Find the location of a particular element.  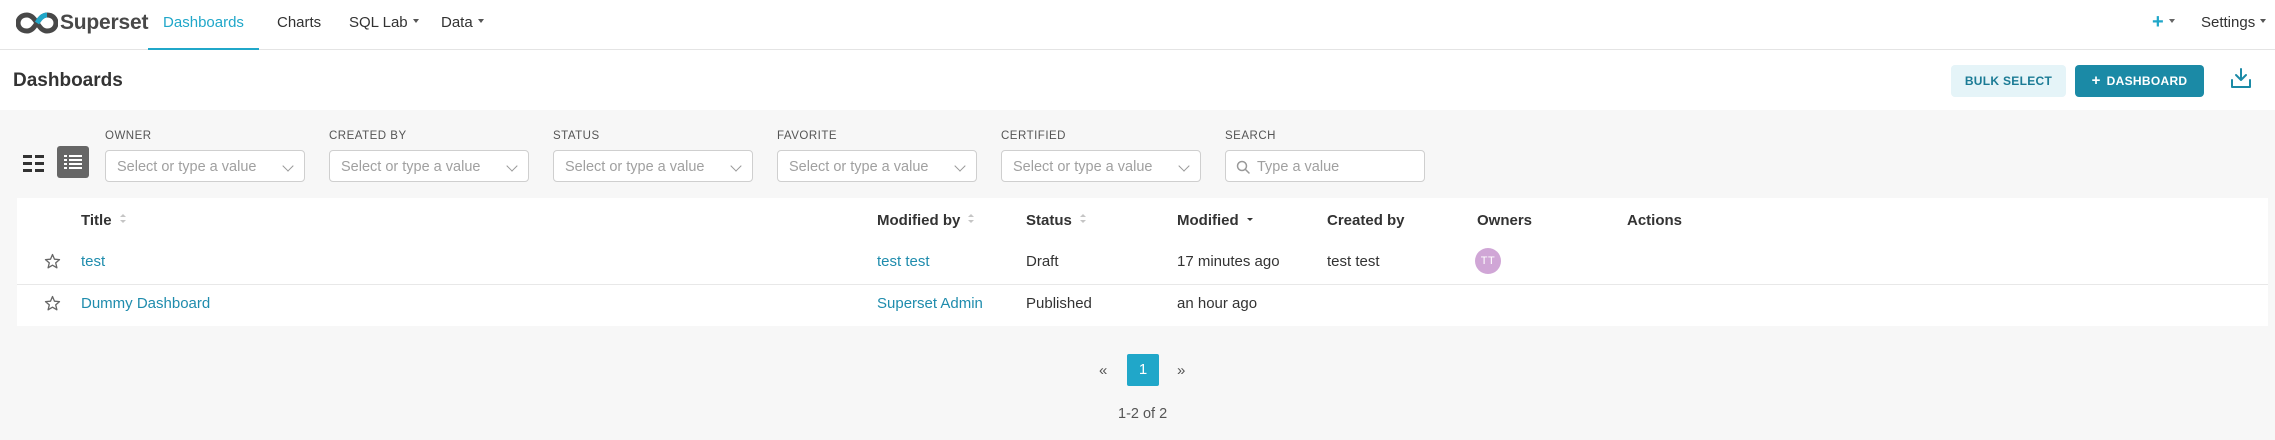

search-input: Type a value is located at coordinates (1325, 166).